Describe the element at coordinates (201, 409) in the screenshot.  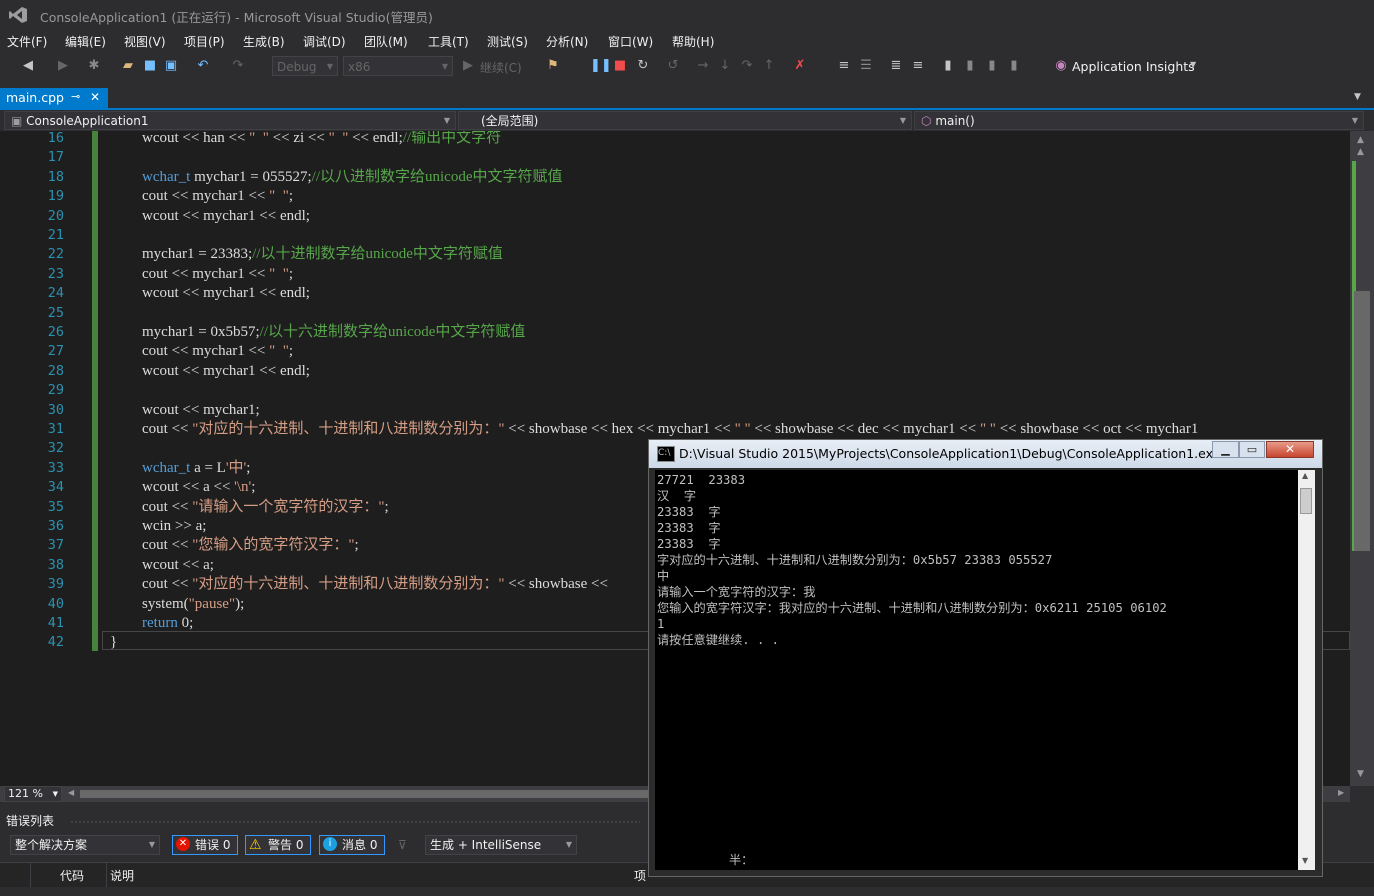
I see `code-line: wcout << mychar1;` at that location.